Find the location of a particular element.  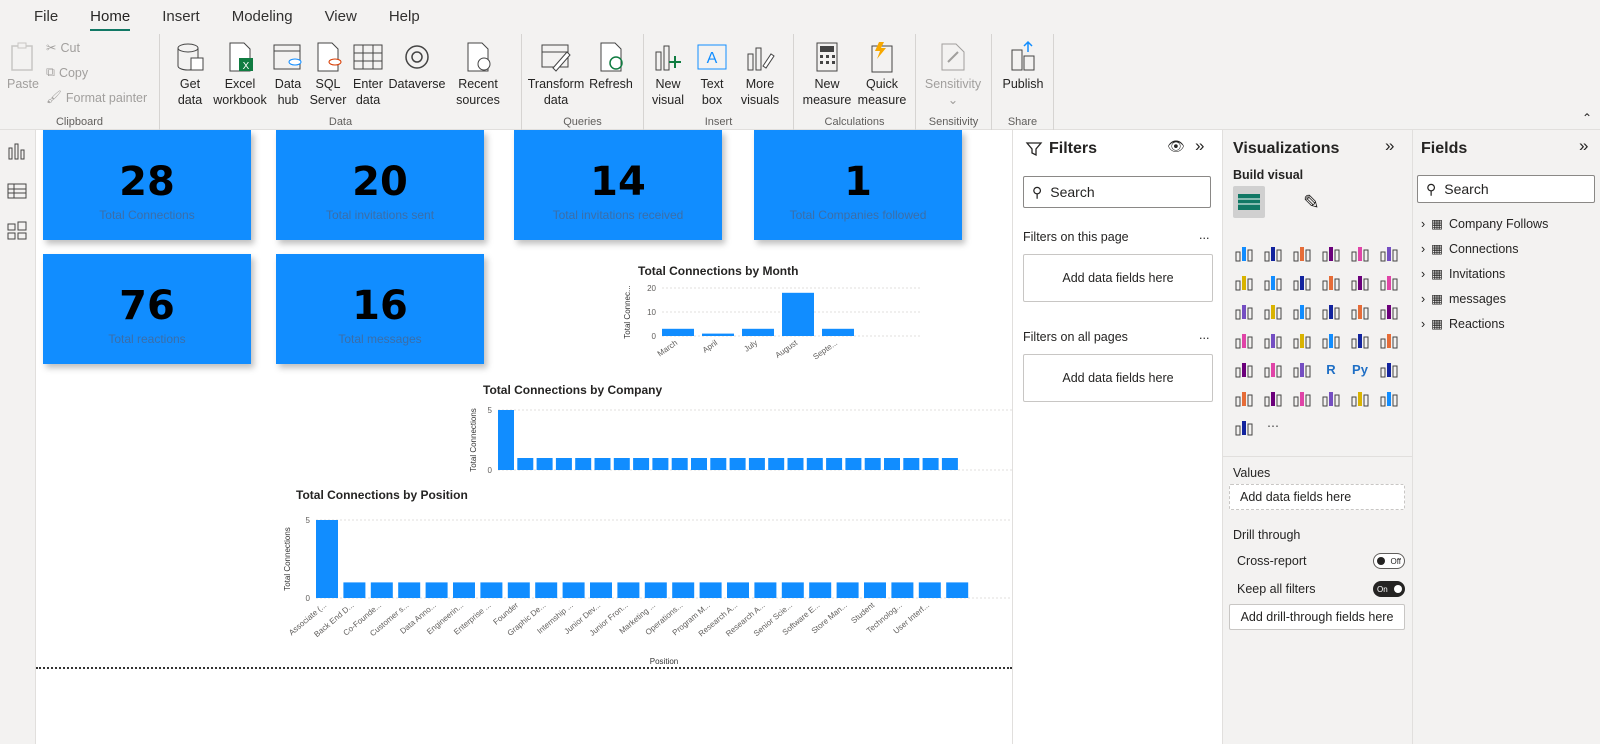

quick-measure-button: Quick measure is located at coordinates (882, 74).